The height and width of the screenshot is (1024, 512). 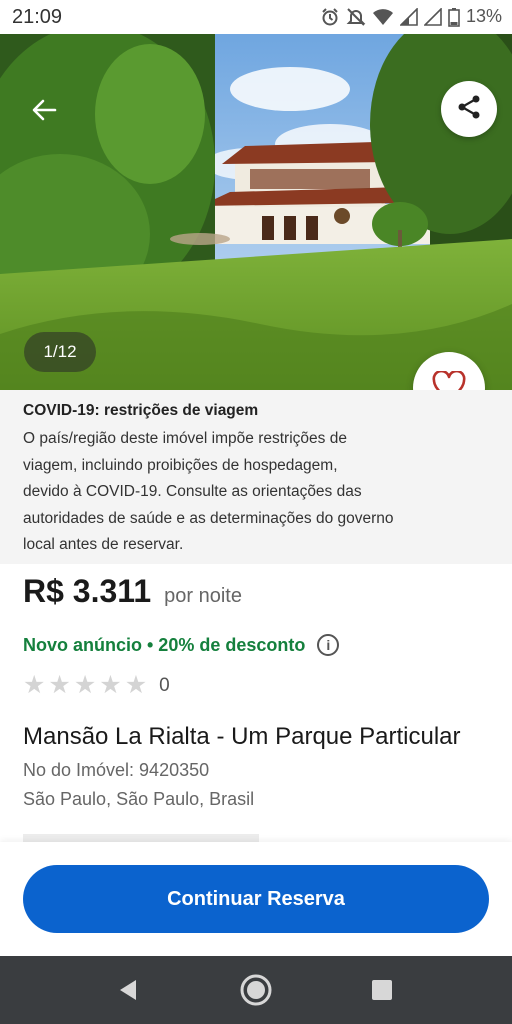 I want to click on system-nav-bar, so click(x=256, y=990).